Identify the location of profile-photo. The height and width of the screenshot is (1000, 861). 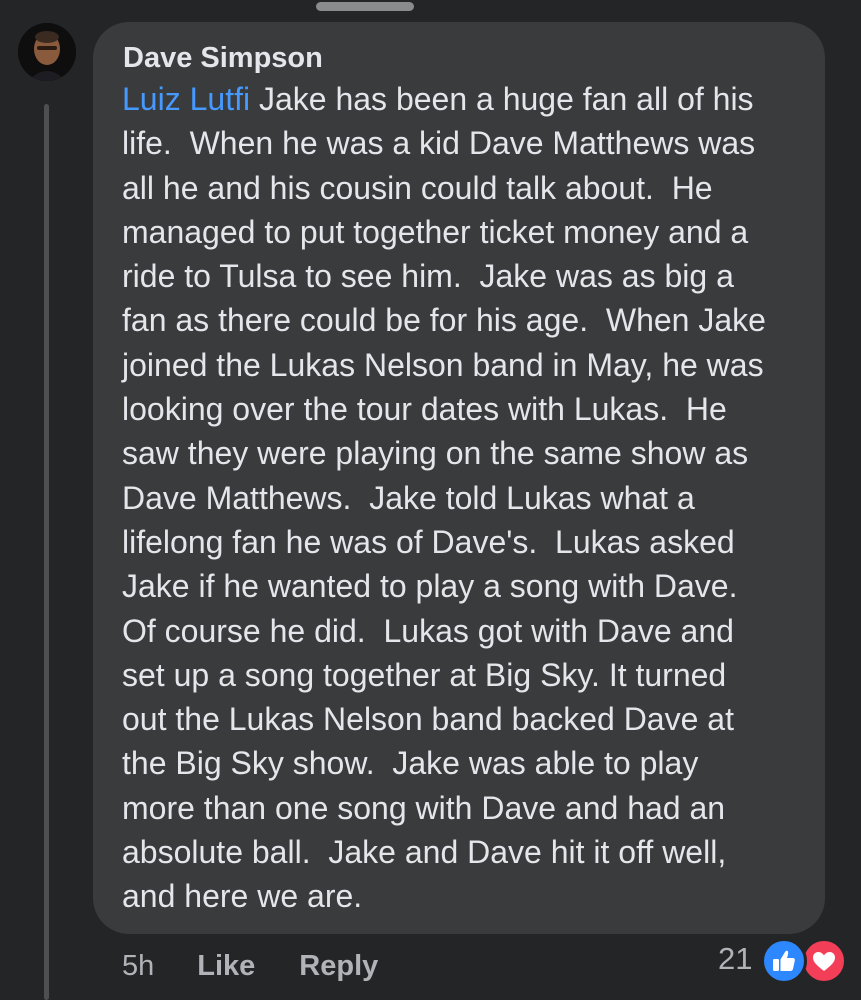
(47, 52).